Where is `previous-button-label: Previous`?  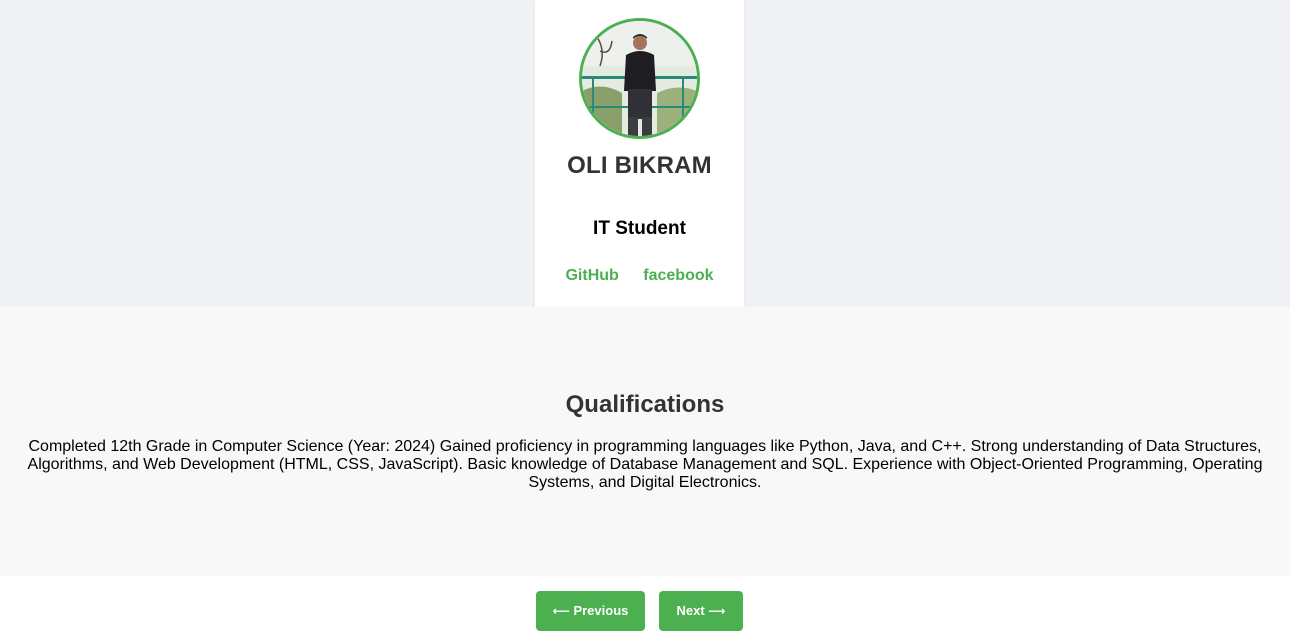 previous-button-label: Previous is located at coordinates (601, 610).